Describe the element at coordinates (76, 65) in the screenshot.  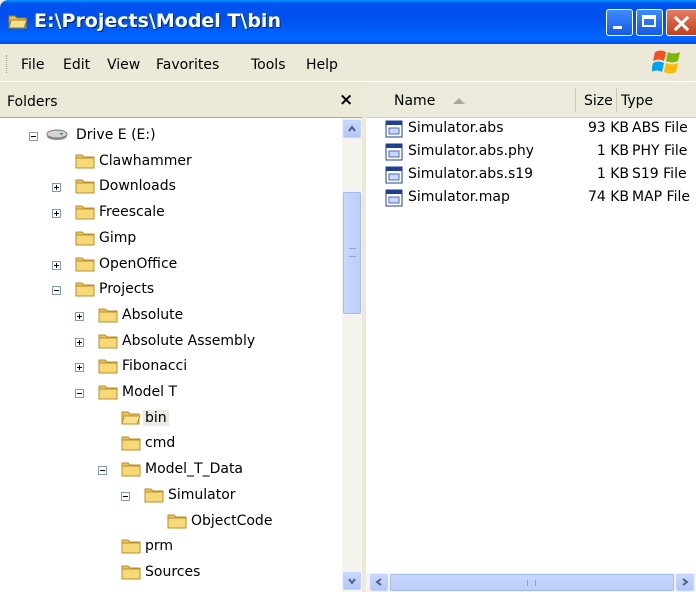
I see `menu-edit: Edit` at that location.